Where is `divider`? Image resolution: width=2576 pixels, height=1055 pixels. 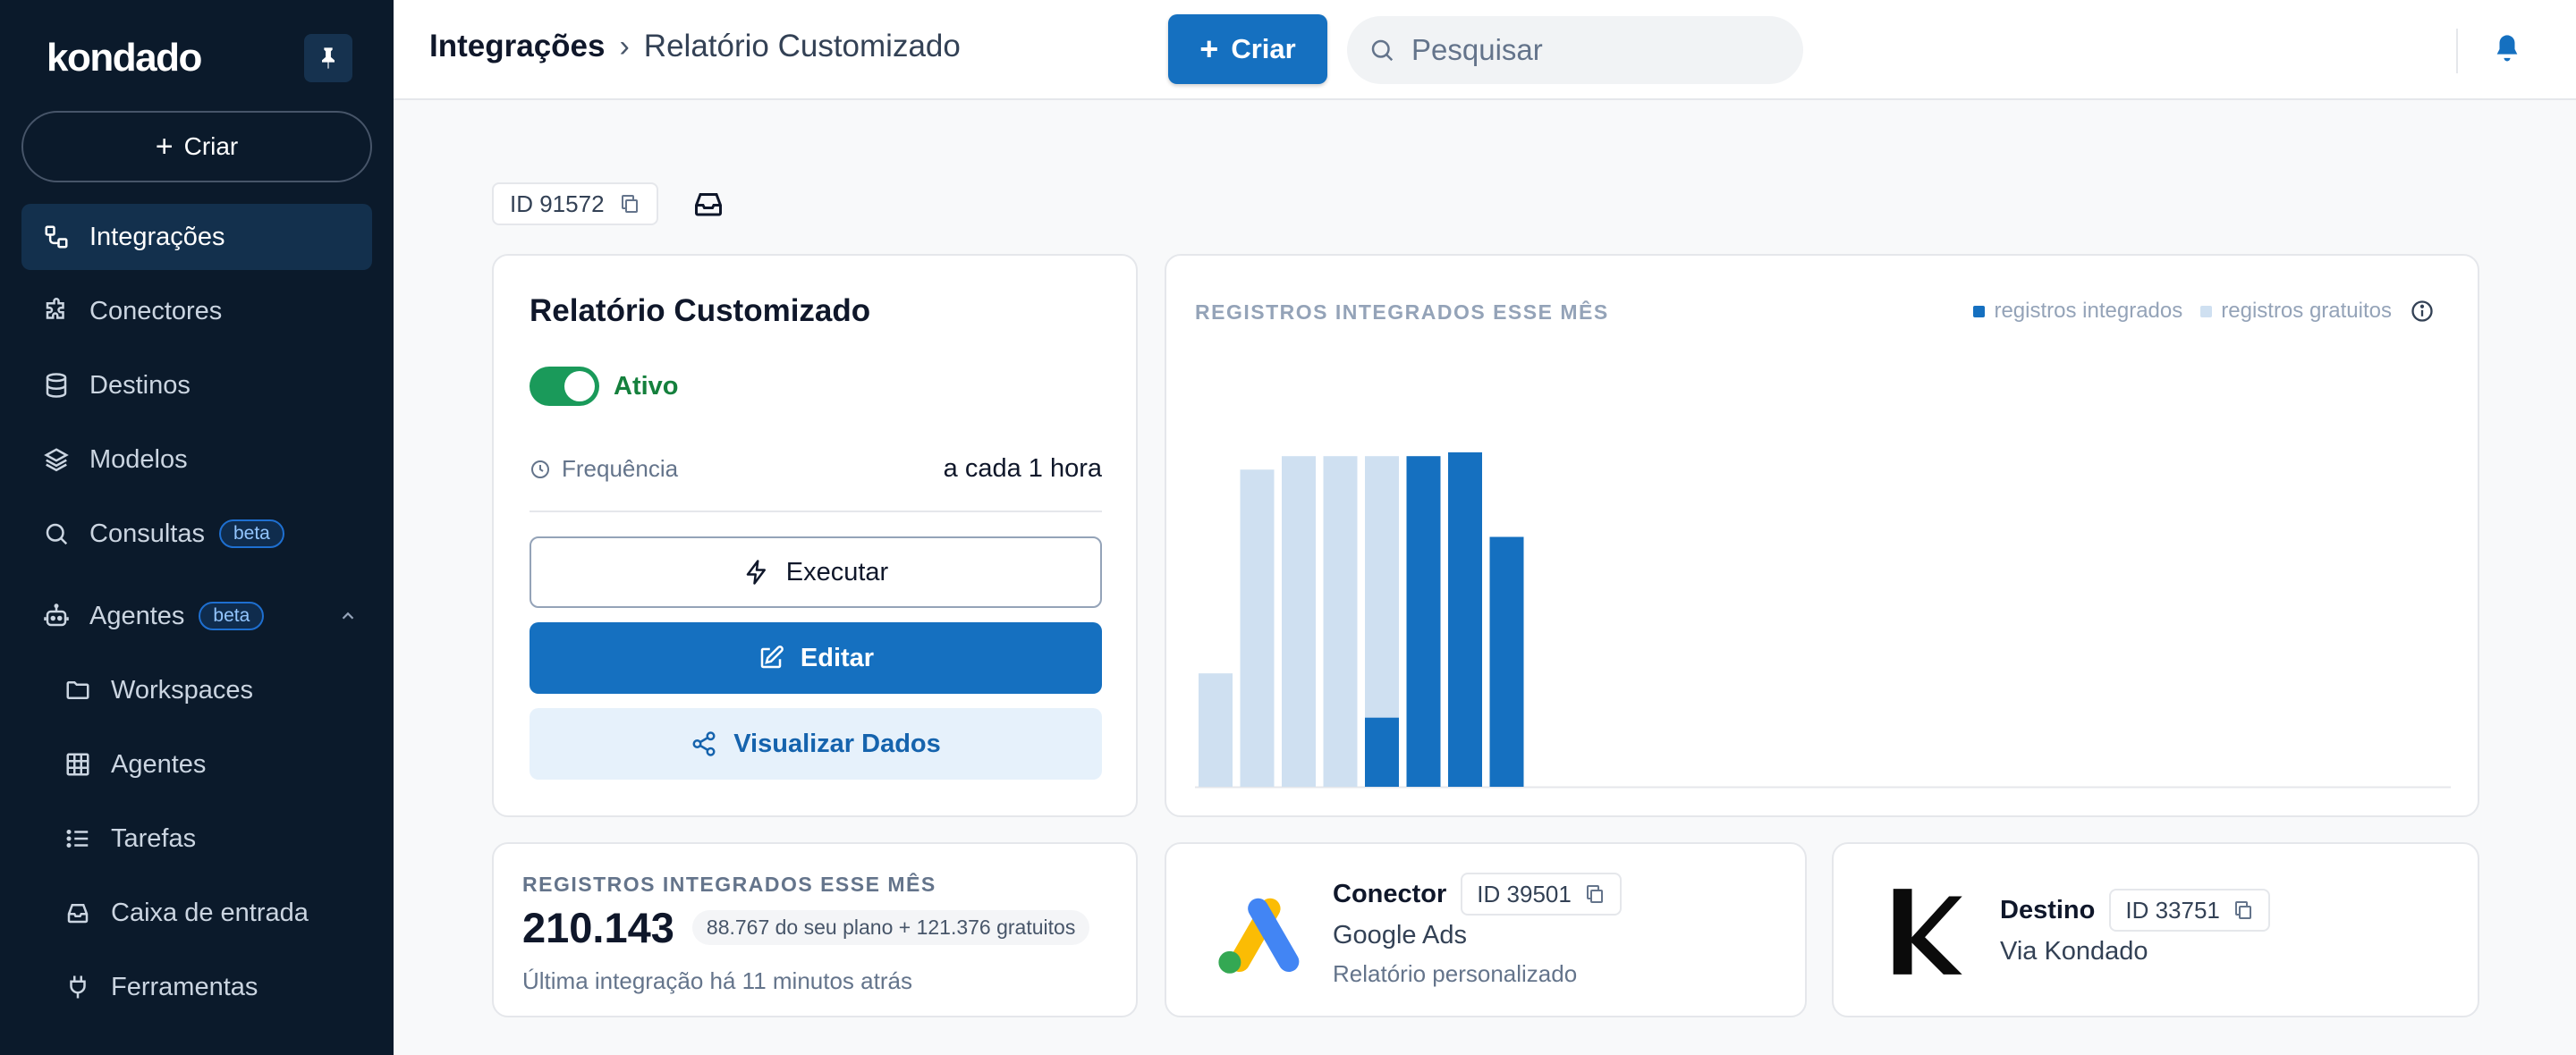
divider is located at coordinates (816, 511).